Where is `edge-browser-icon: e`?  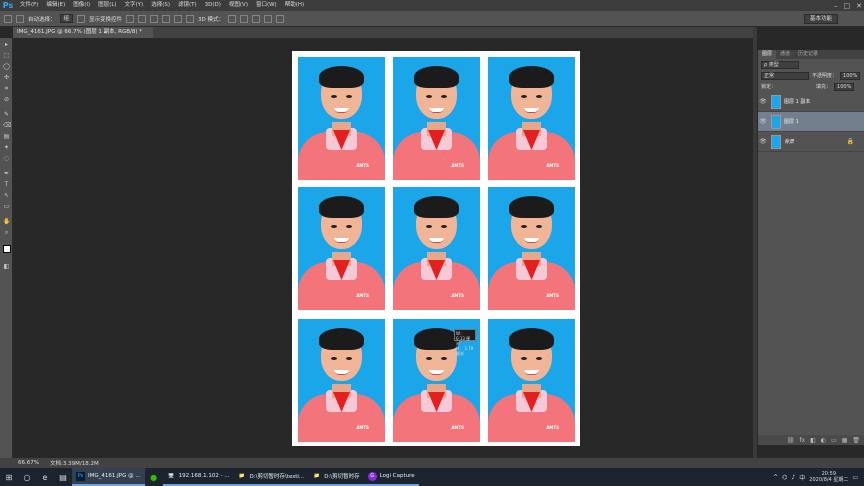 edge-browser-icon: e is located at coordinates (45, 477).